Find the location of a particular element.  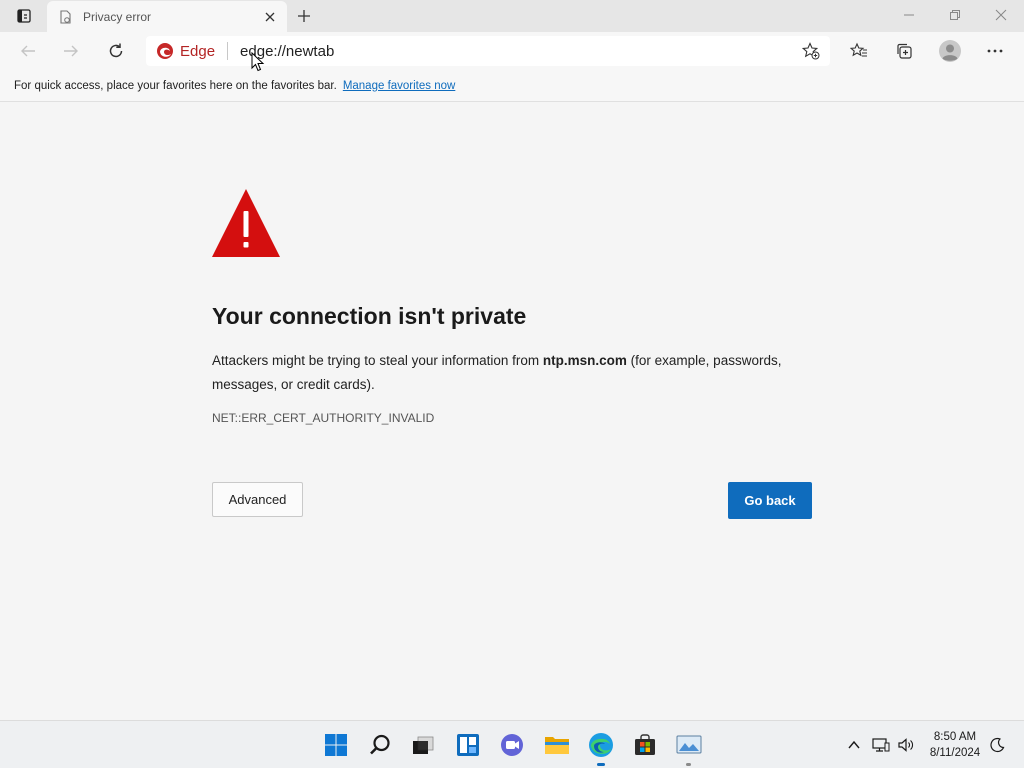

start-button is located at coordinates (336, 745).